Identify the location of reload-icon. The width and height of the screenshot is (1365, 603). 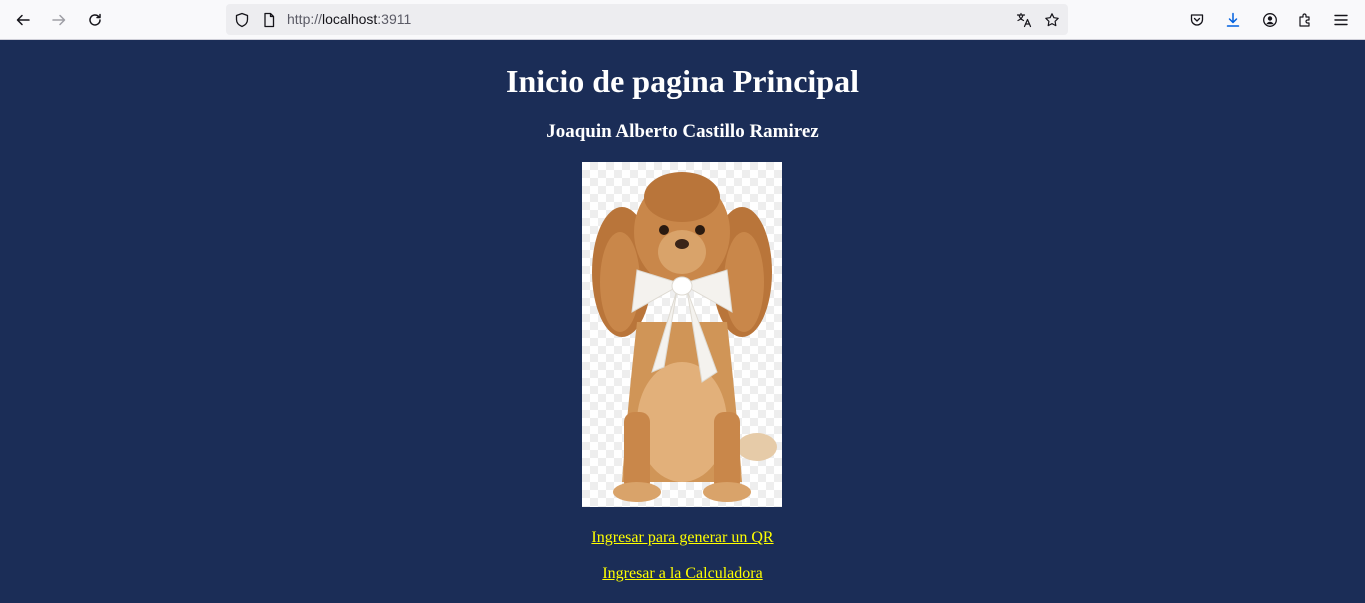
(95, 19).